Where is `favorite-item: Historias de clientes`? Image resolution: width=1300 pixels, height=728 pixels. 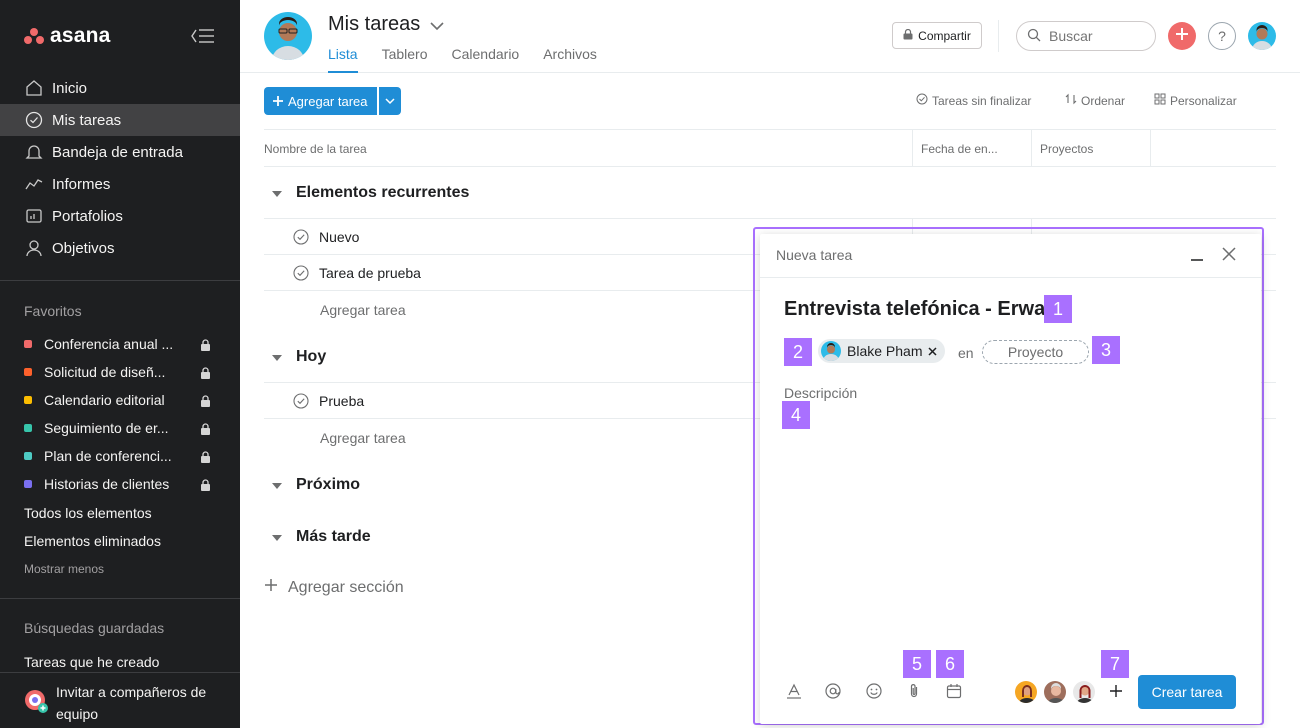
favorite-item: Historias de clientes is located at coordinates (120, 484).